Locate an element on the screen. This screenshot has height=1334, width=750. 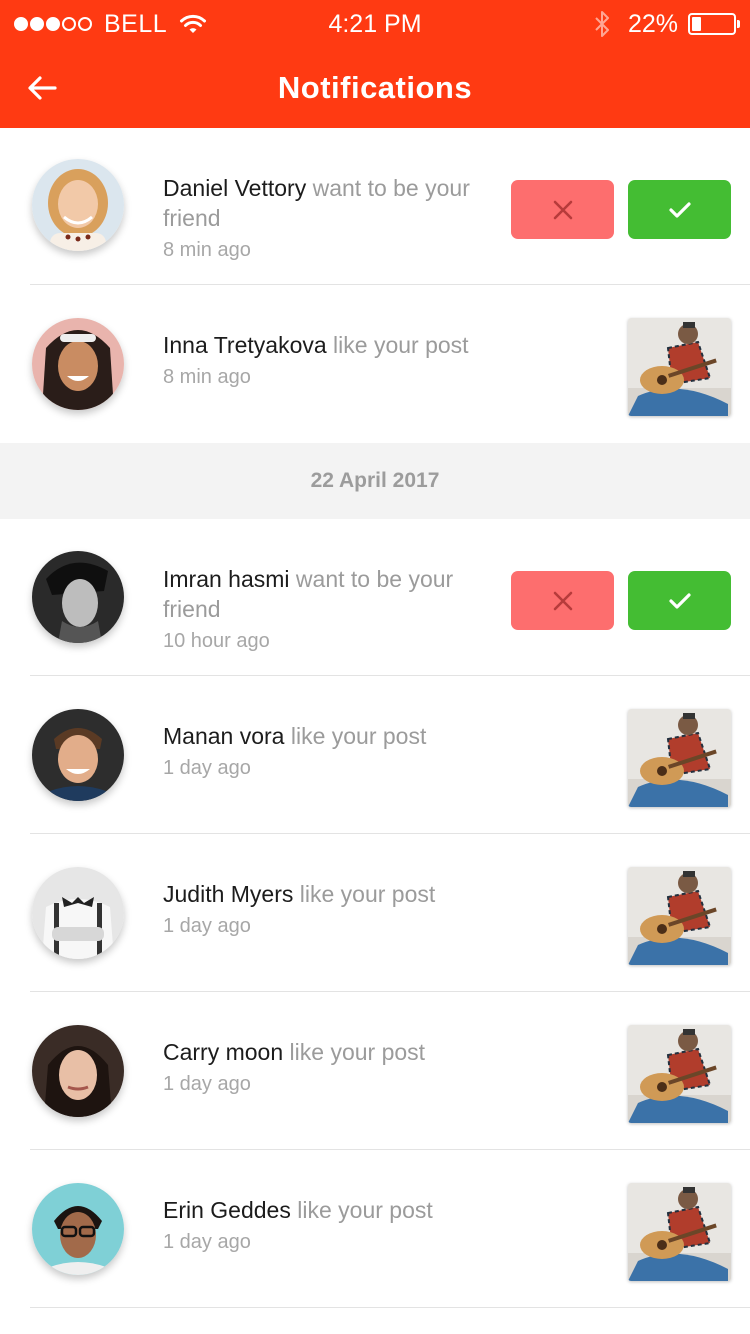
notification-message: Manan vora like your post is located at coordinates (330, 736).